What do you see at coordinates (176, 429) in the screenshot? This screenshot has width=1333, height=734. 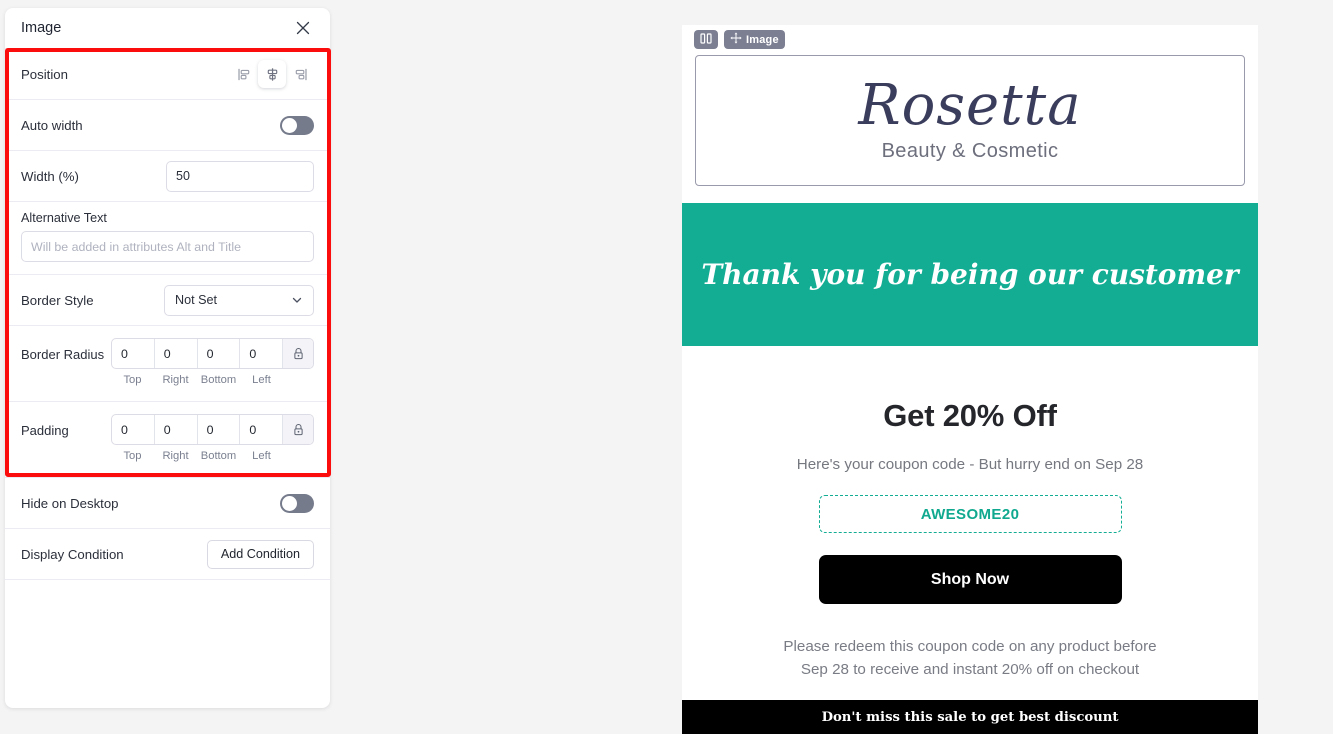 I see `padding-right-input: 0` at bounding box center [176, 429].